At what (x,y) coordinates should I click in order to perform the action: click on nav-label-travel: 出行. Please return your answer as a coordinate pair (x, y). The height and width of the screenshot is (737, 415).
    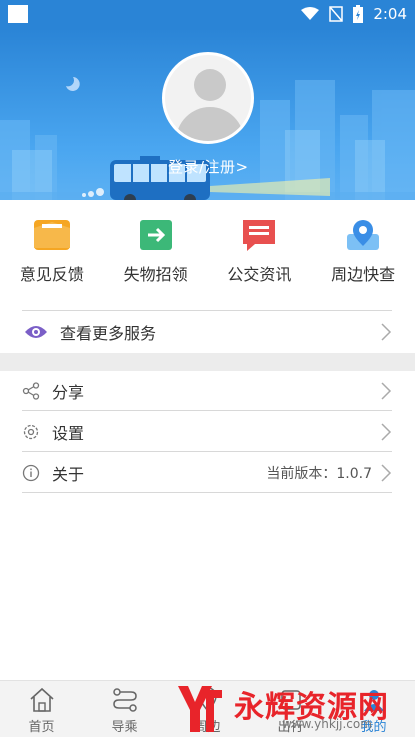
    Looking at the image, I should click on (290, 727).